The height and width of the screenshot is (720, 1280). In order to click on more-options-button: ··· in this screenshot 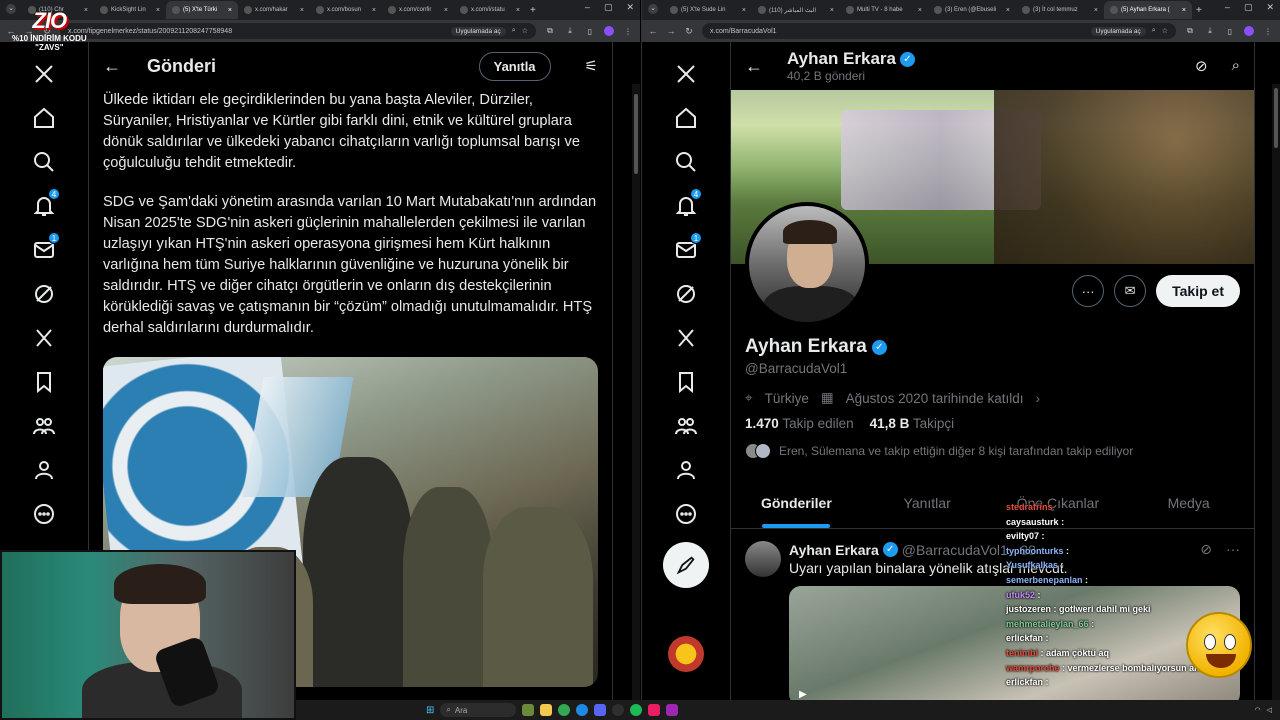, I will do `click(1088, 291)`.